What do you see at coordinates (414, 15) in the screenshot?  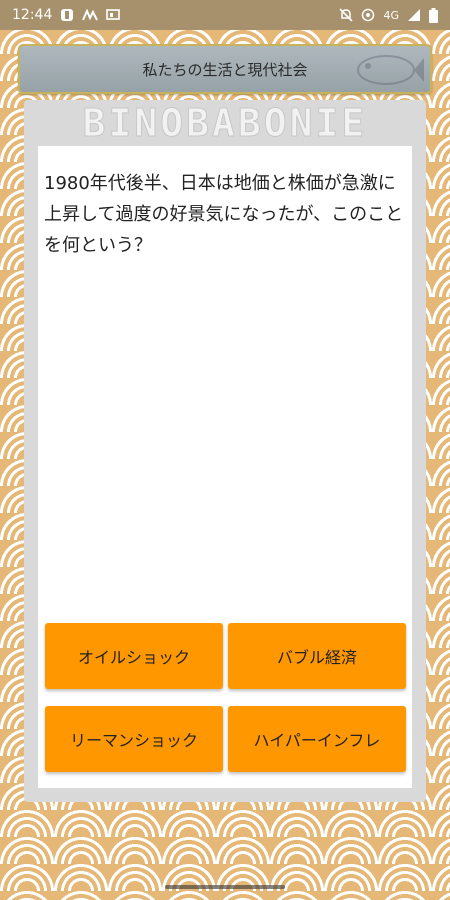 I see `cellular-signal-icon` at bounding box center [414, 15].